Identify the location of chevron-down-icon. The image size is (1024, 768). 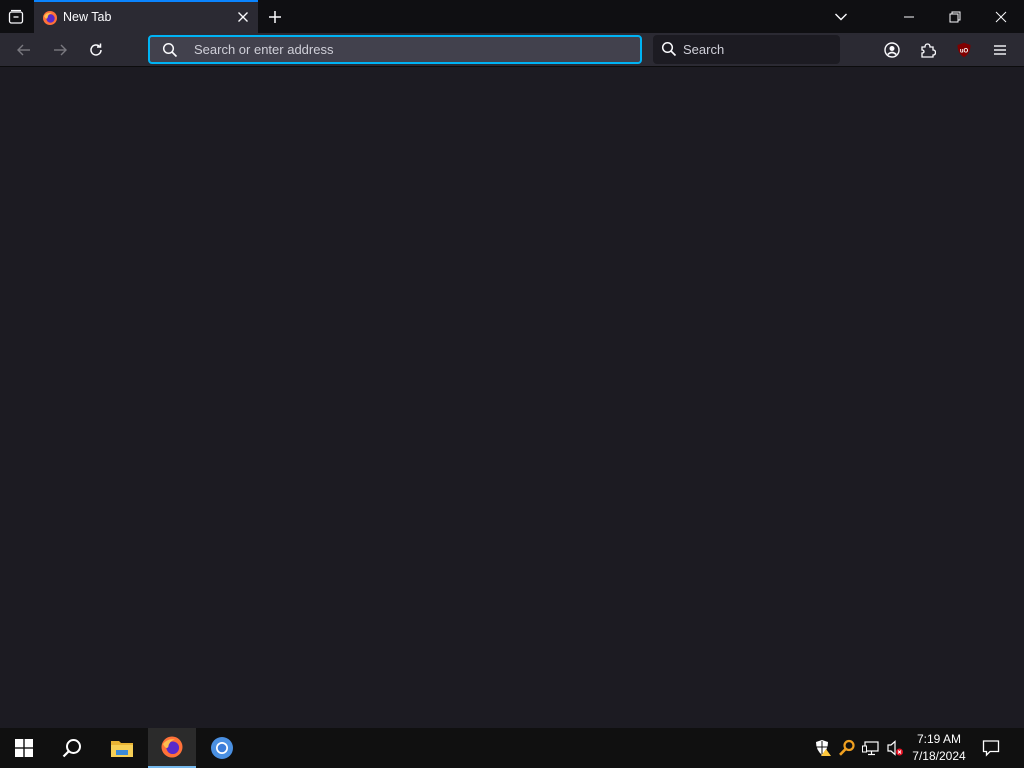
(841, 16).